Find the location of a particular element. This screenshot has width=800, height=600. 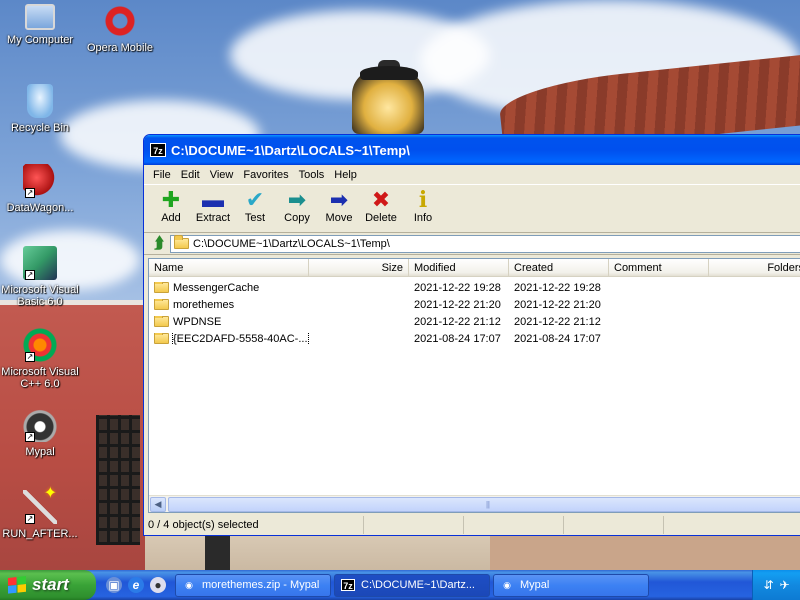

window-title: C:\DOCUME~1\Dartz\LOCALS~1\Temp\ is located at coordinates (290, 150).